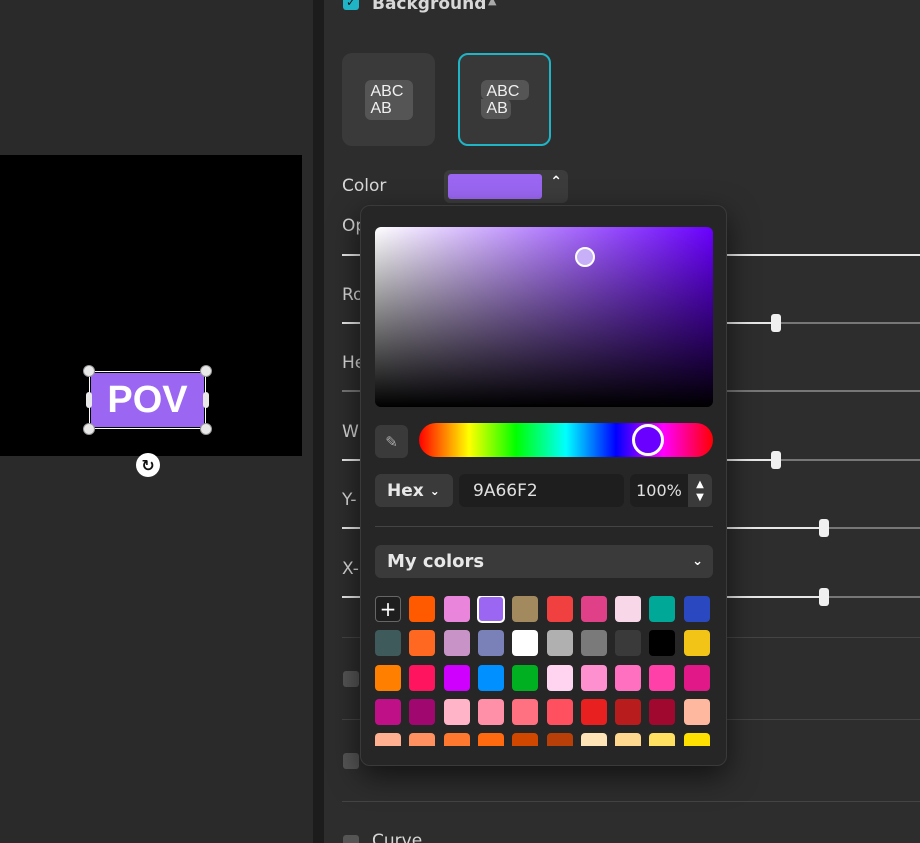  Describe the element at coordinates (585, 257) in the screenshot. I see `color-selector-marker` at that location.